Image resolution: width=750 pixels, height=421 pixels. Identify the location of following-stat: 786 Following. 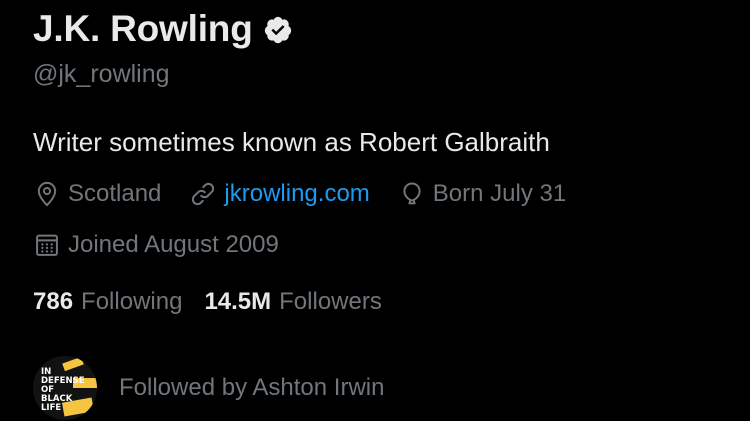
(107, 302).